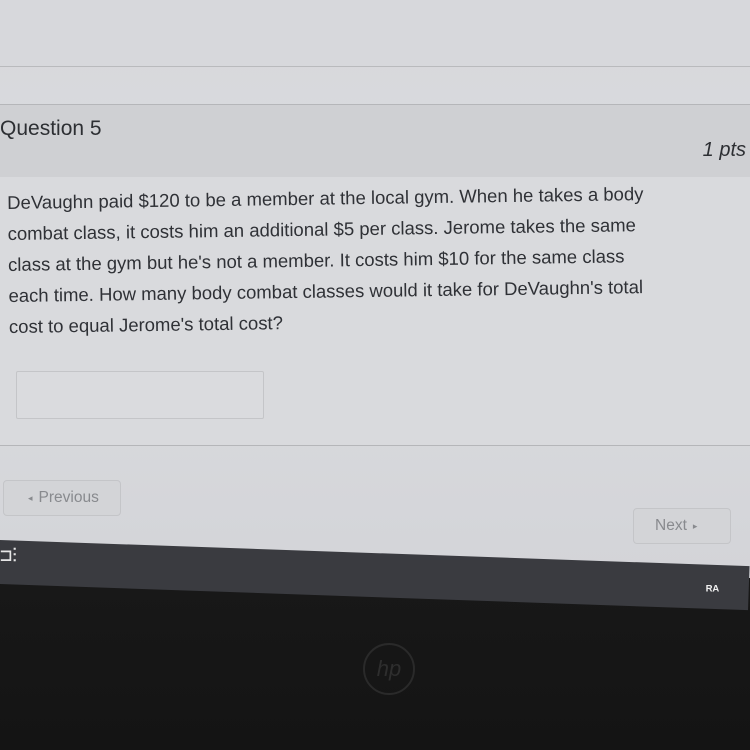 This screenshot has width=750, height=750. I want to click on hp-logo: hp, so click(389, 669).